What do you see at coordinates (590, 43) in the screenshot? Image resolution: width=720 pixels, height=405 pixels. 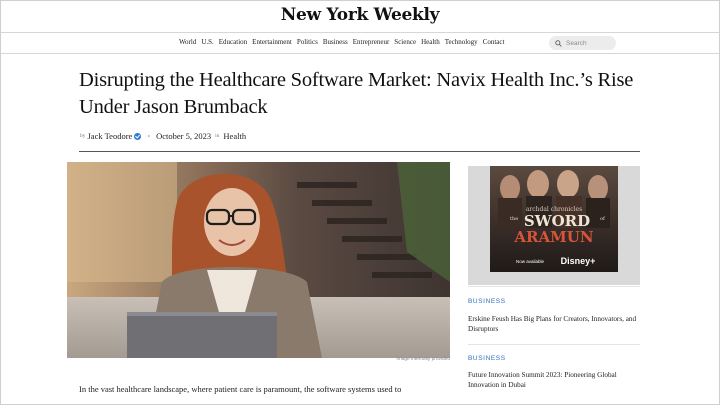 I see `search-input` at bounding box center [590, 43].